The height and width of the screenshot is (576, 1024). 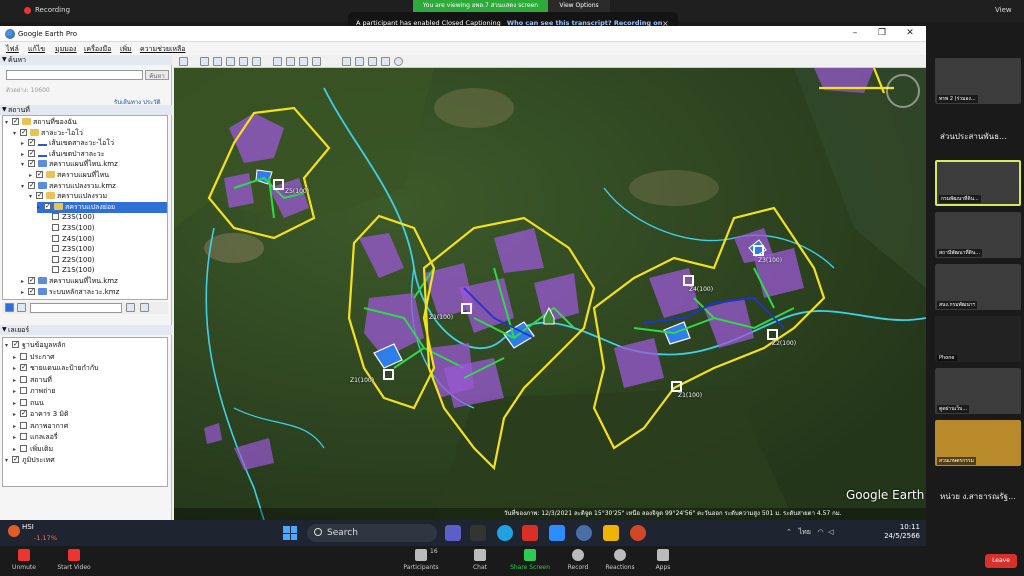 What do you see at coordinates (900, 532) in the screenshot?
I see `clock: 10:11 24/5/2566` at bounding box center [900, 532].